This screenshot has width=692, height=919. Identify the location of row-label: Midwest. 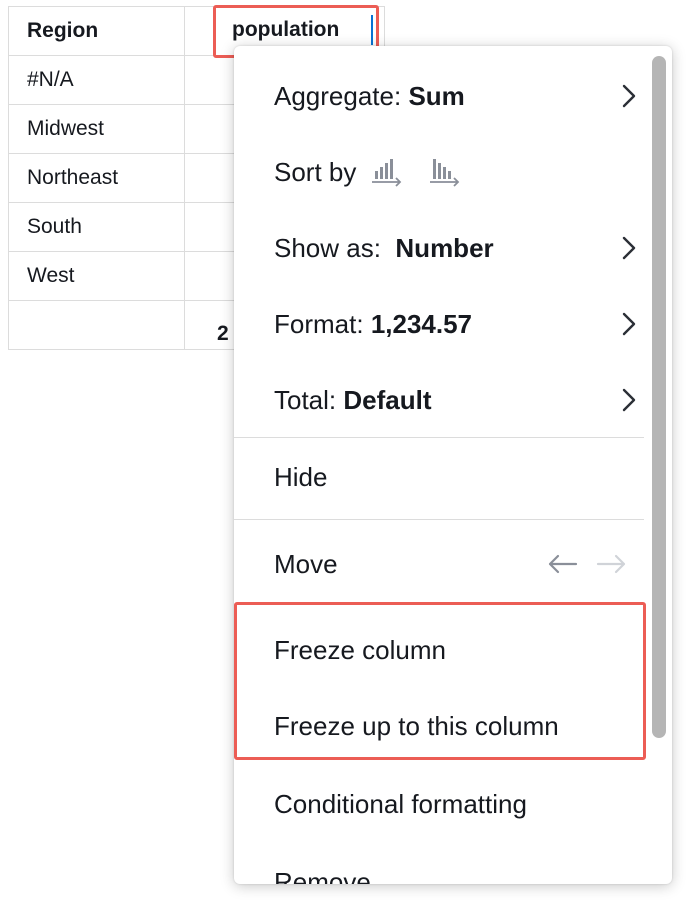
(96, 129).